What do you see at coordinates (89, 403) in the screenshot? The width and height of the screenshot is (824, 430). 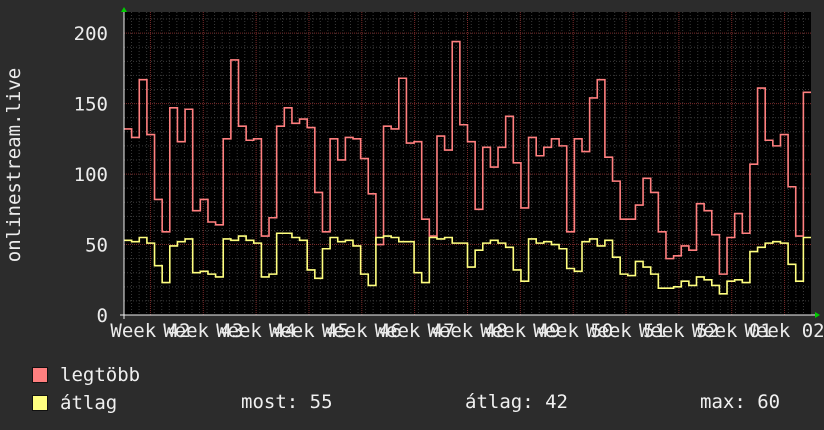 I see `legend-label-avg: átlag` at bounding box center [89, 403].